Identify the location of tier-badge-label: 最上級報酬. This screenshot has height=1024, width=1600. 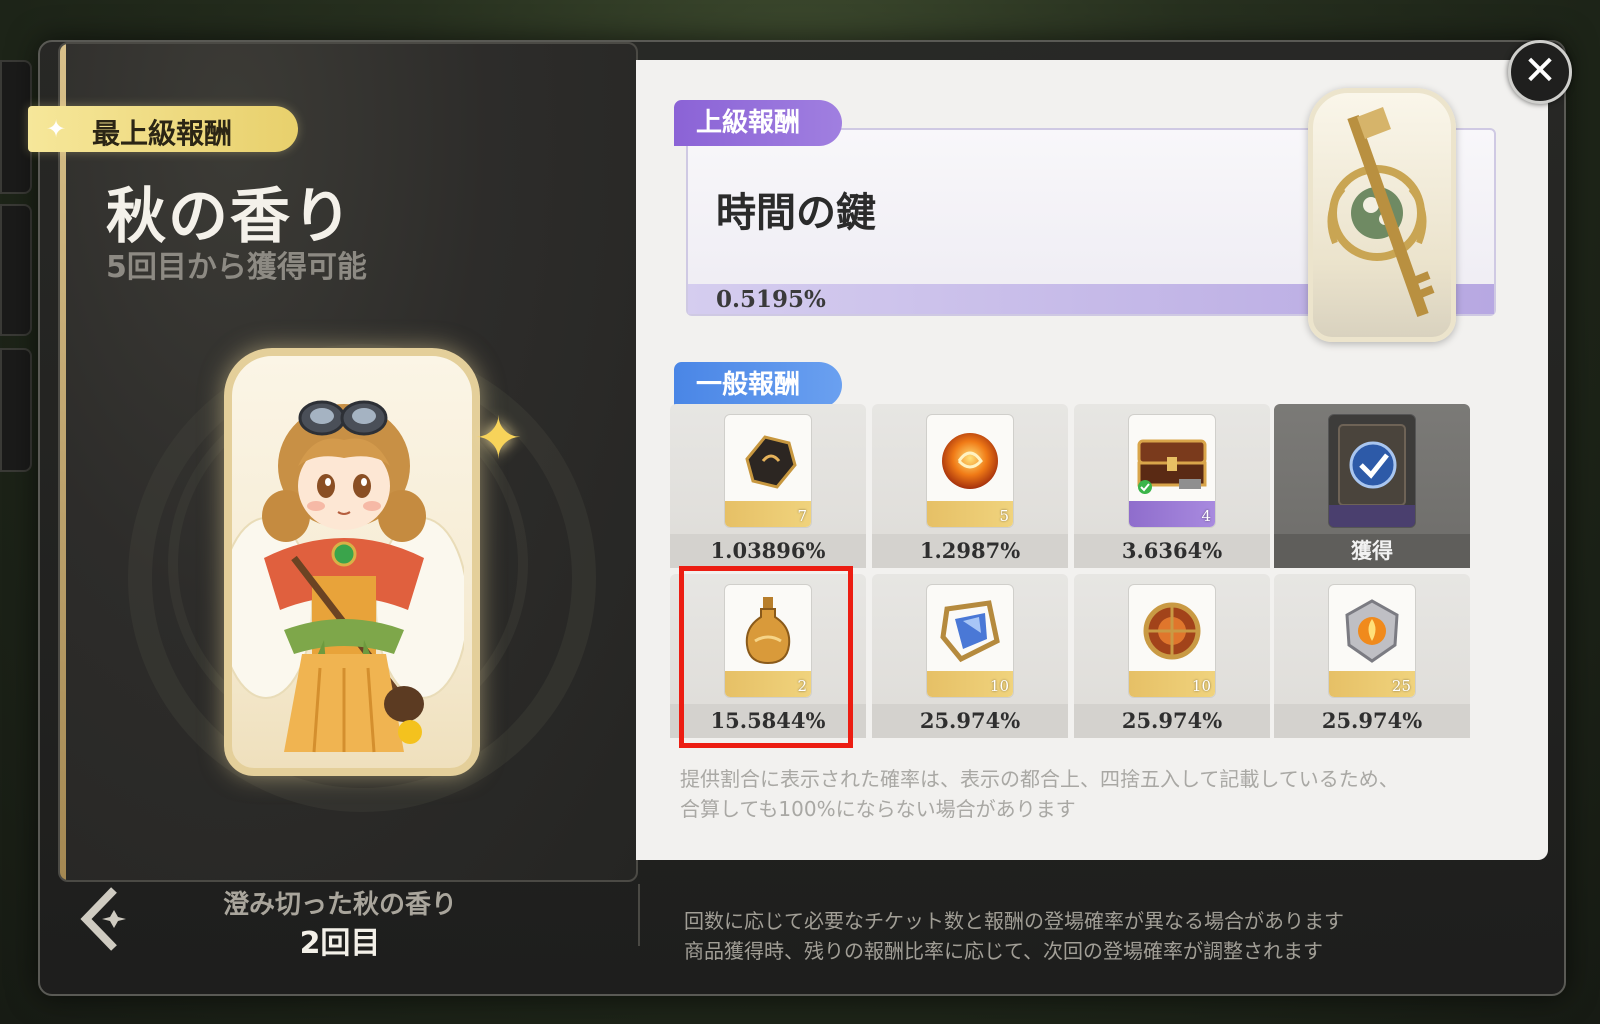
(162, 133).